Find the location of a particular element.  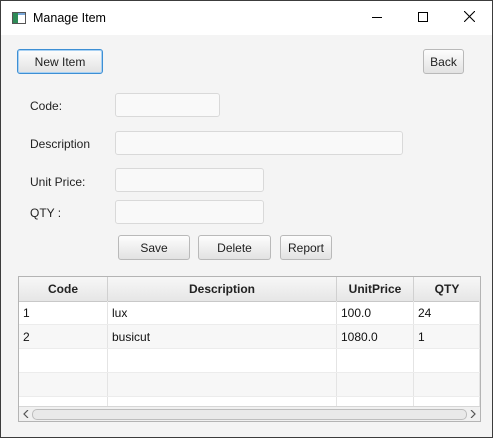

minimize-icon is located at coordinates (377, 18).